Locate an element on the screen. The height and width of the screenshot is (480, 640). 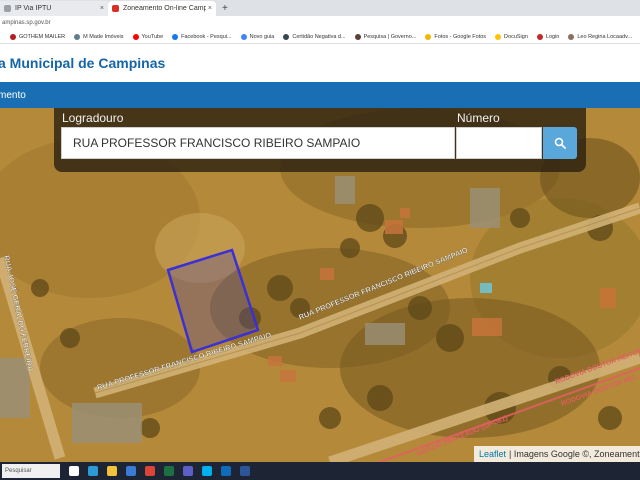
bookmark-label: Novo guia is located at coordinates (262, 36).